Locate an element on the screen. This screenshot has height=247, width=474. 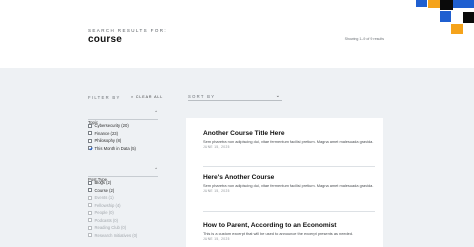
filter-option-label: Reading Club (0) is located at coordinates (110, 228).